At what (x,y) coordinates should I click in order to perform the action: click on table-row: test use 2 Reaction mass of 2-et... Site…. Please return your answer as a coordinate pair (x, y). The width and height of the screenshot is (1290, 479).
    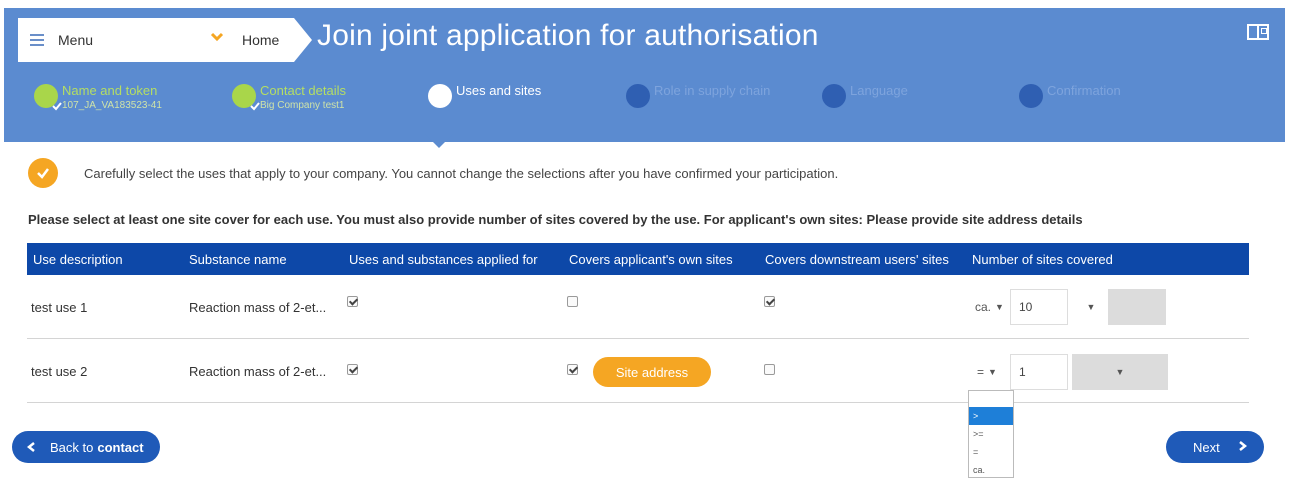
    Looking at the image, I should click on (638, 371).